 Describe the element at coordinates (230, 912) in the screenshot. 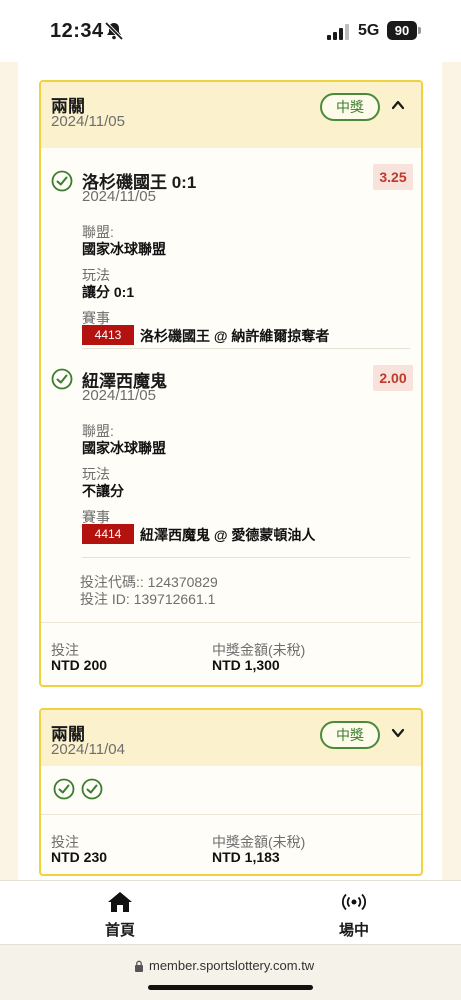

I see `bottom-nav: 首頁 場中` at that location.